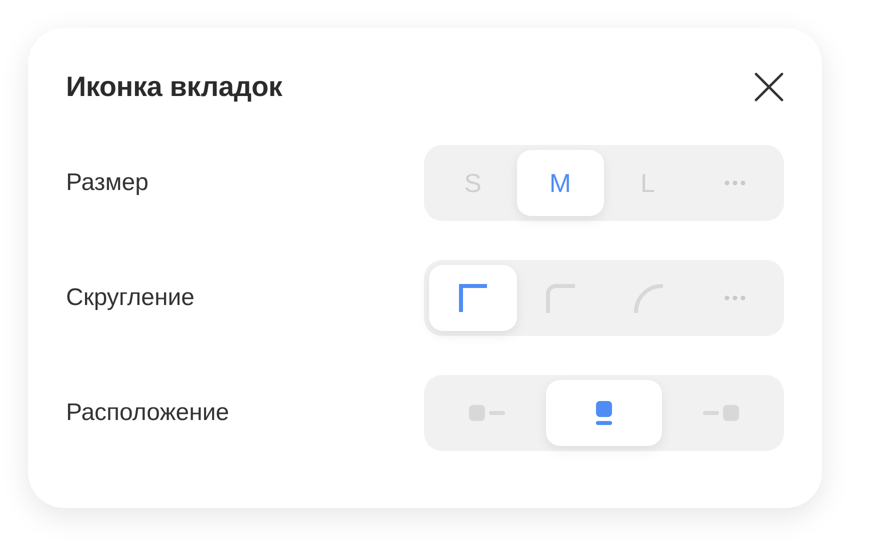  Describe the element at coordinates (647, 298) in the screenshot. I see `arc-corner-icon` at that location.